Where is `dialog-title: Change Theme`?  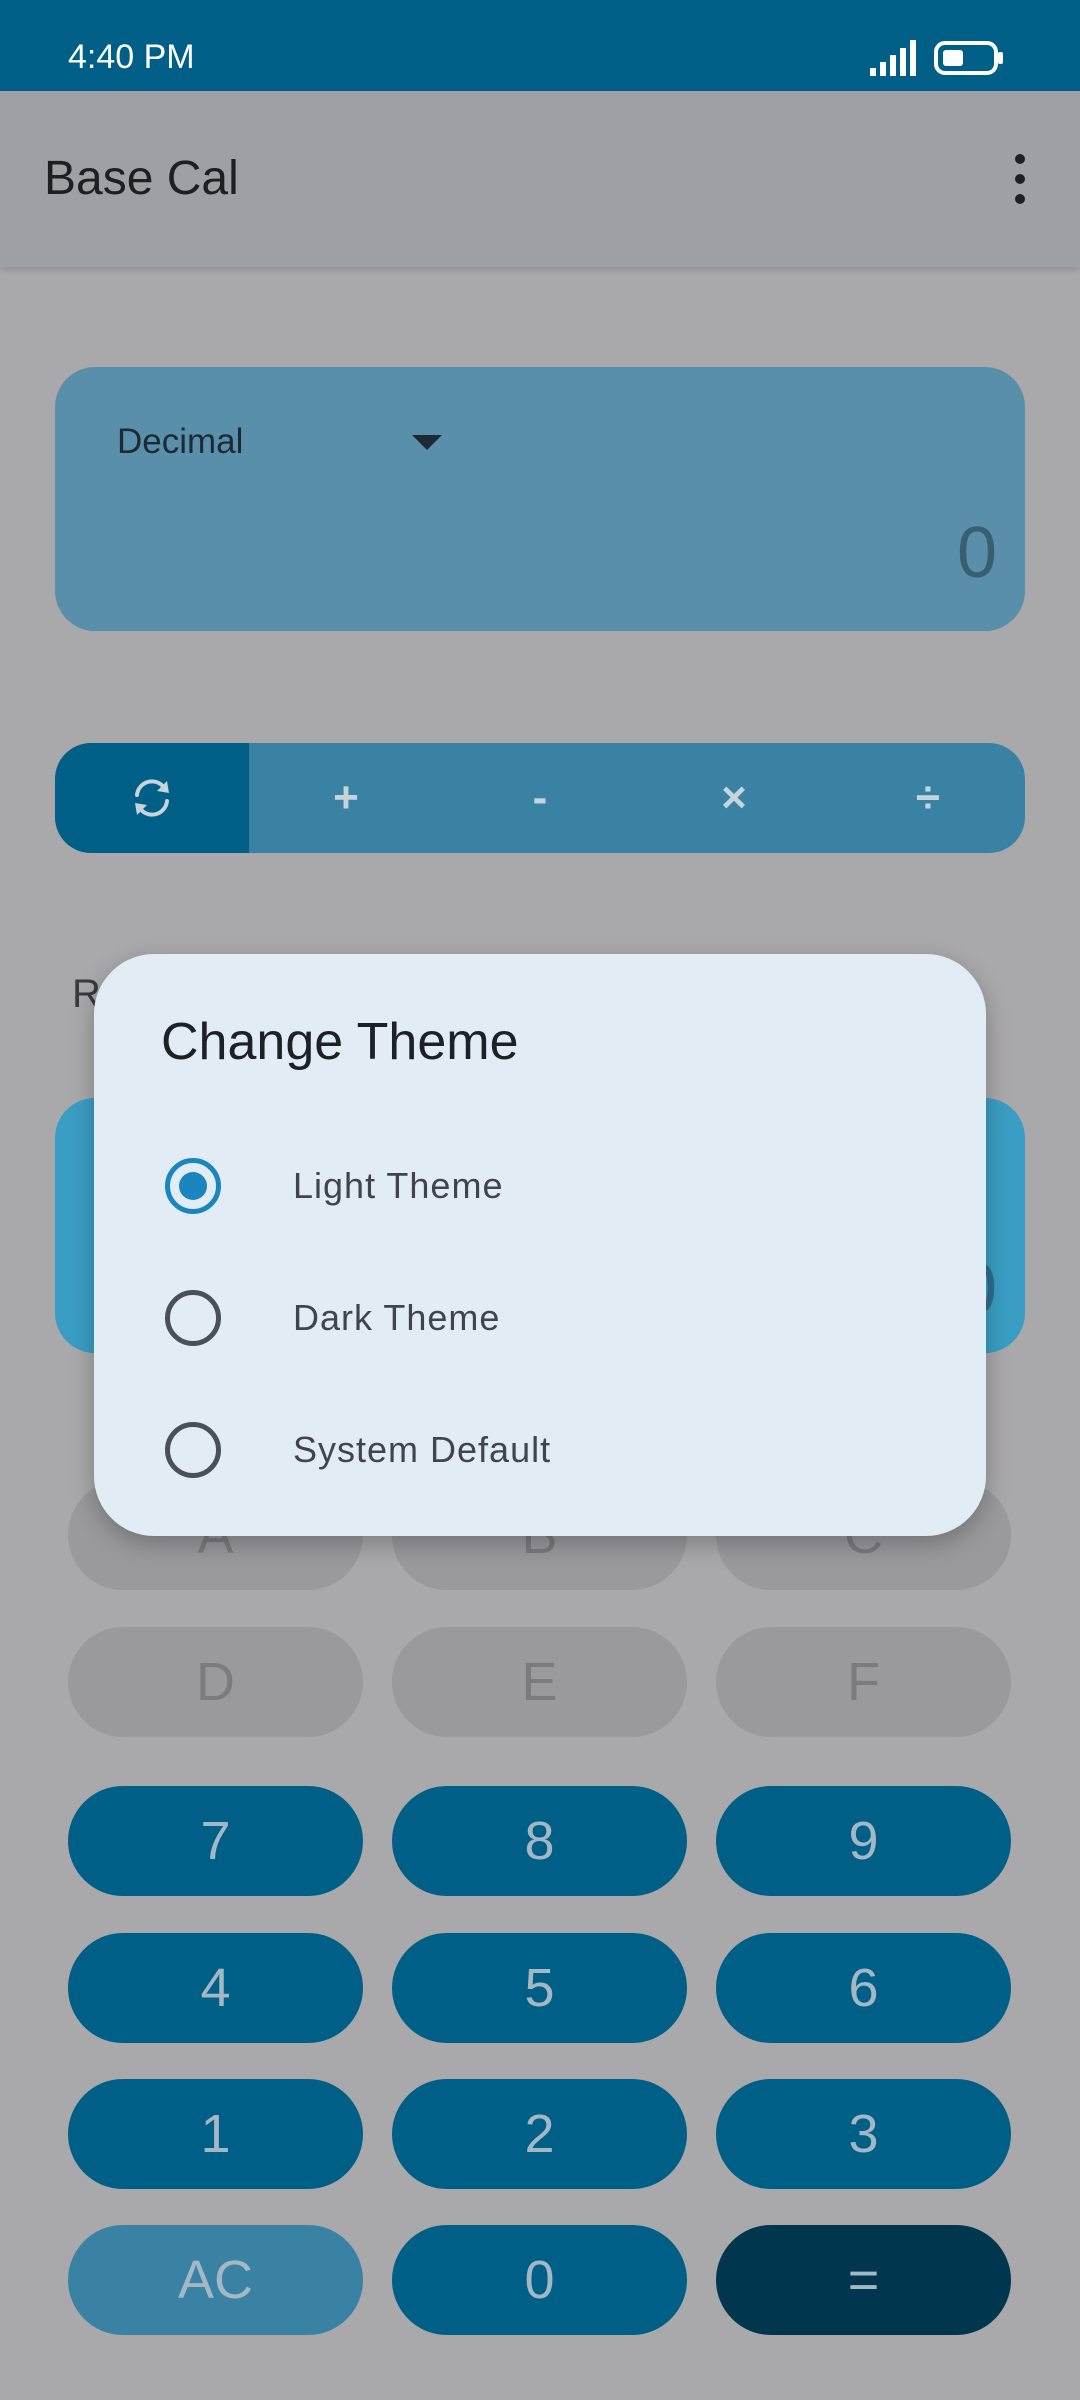 dialog-title: Change Theme is located at coordinates (340, 1042).